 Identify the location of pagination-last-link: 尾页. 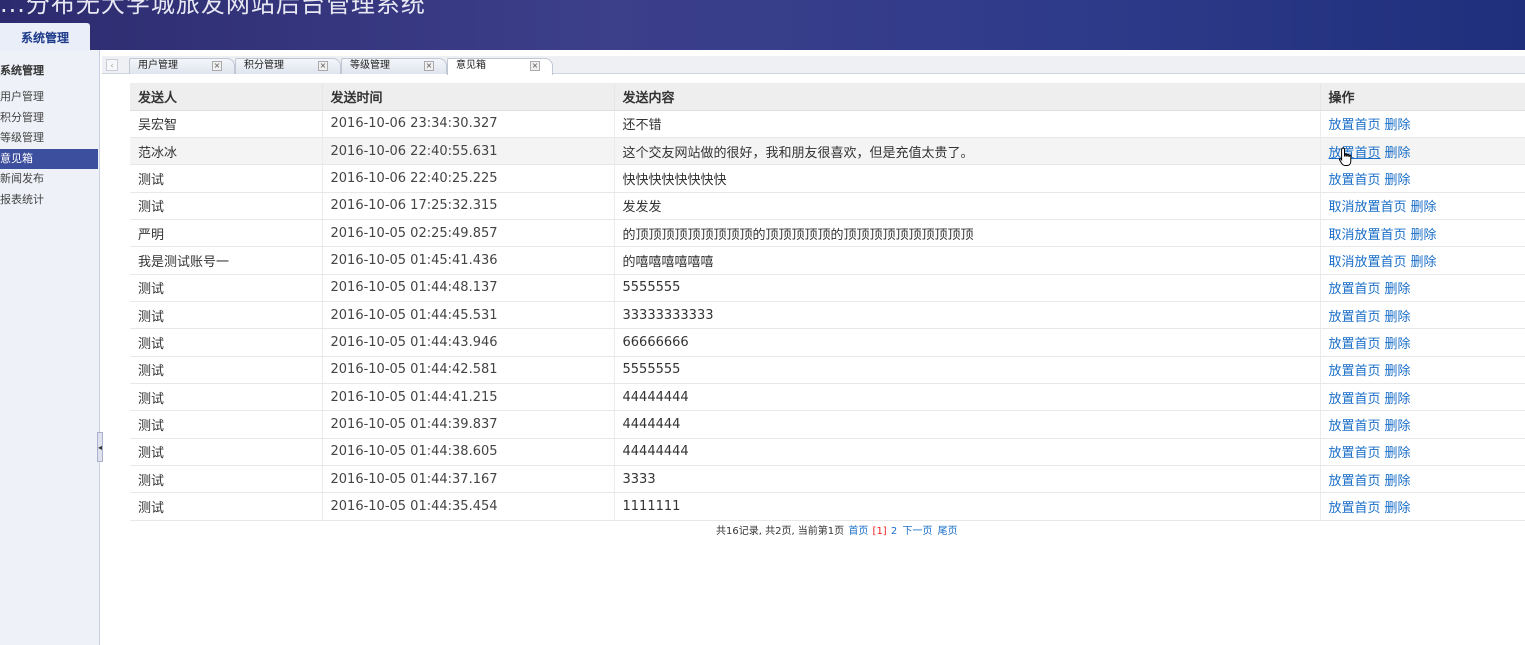
(948, 531).